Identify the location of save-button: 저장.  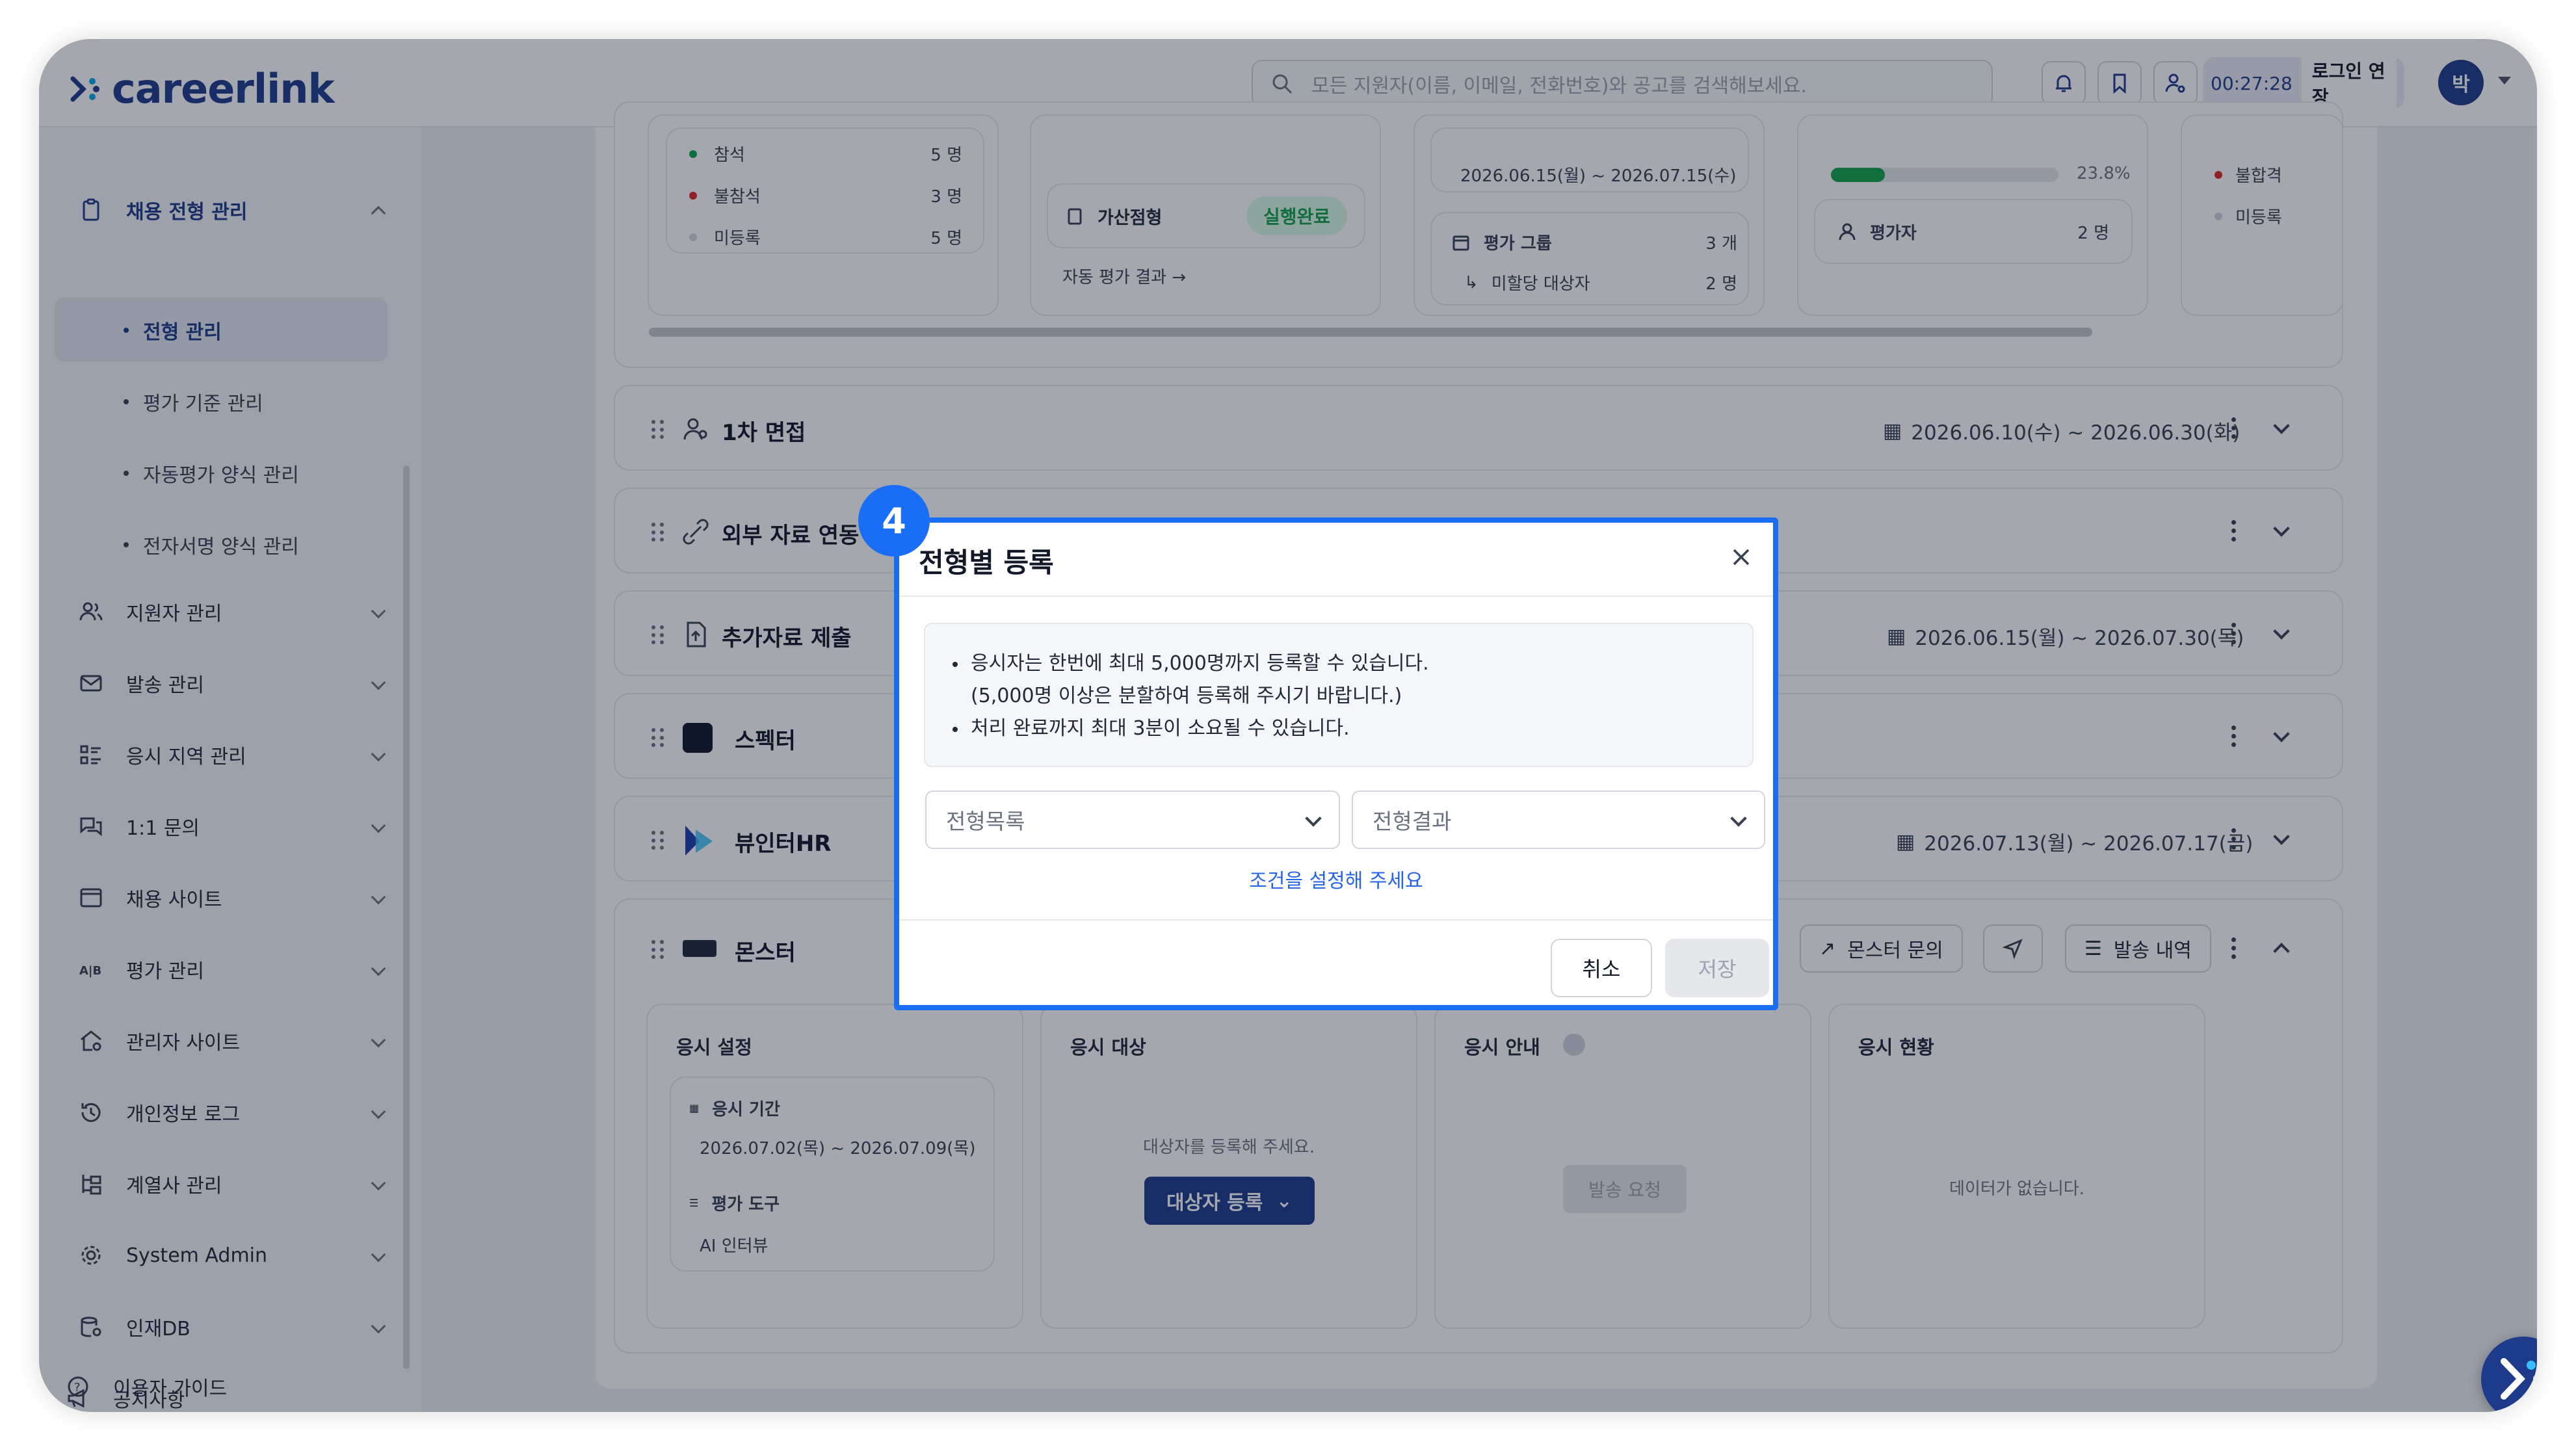
(1717, 968).